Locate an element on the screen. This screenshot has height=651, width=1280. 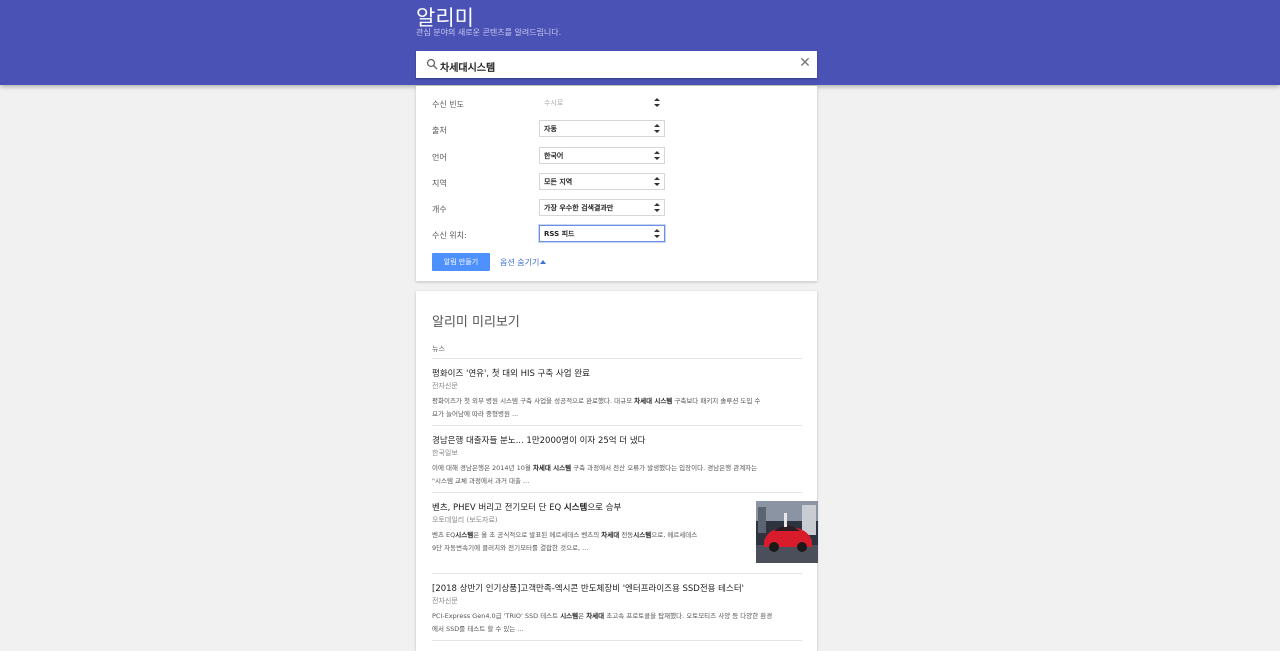
search-query: 차세대시스템 is located at coordinates (468, 68).